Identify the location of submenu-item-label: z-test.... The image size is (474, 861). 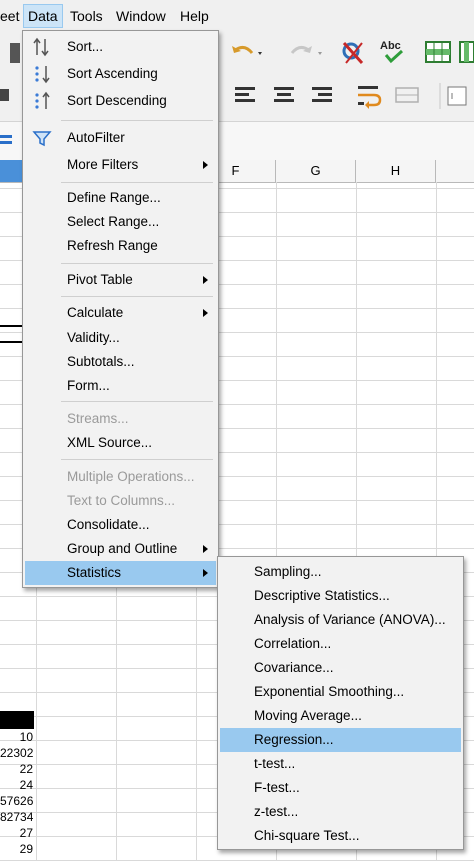
(276, 811).